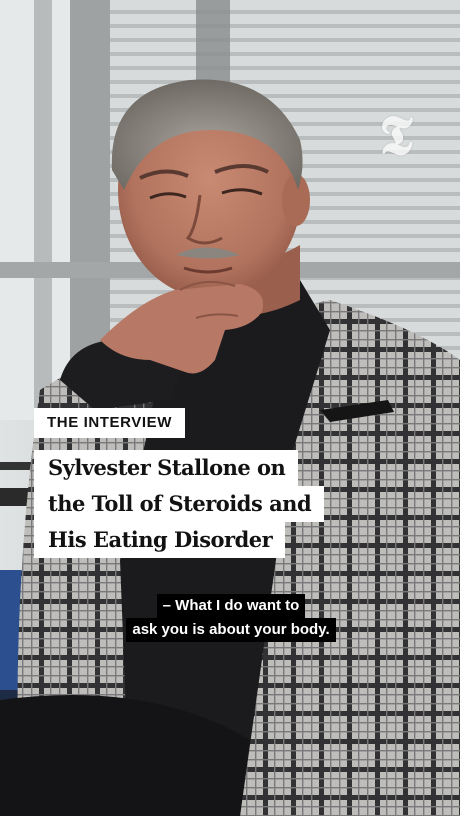  Describe the element at coordinates (396, 135) in the screenshot. I see `nyt-logo-icon: 𝕿` at that location.